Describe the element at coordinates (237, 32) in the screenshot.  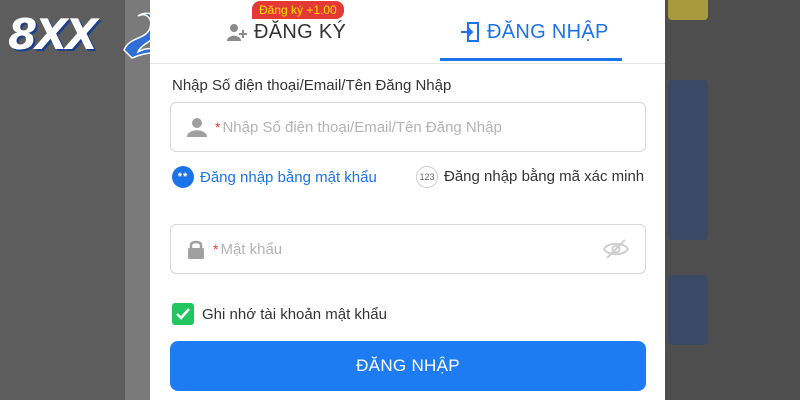
I see `add-user-icon` at that location.